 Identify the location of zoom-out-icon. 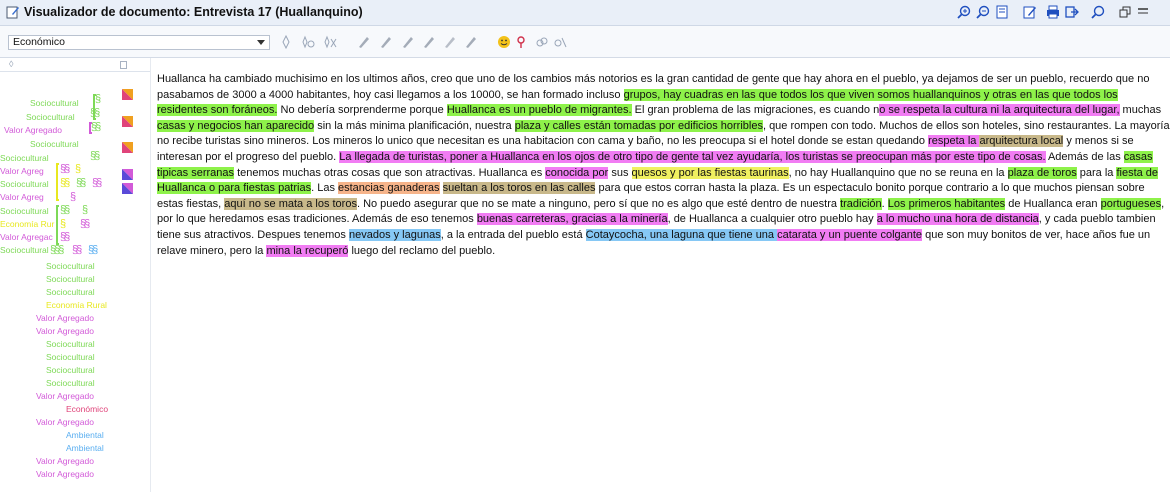
(983, 12).